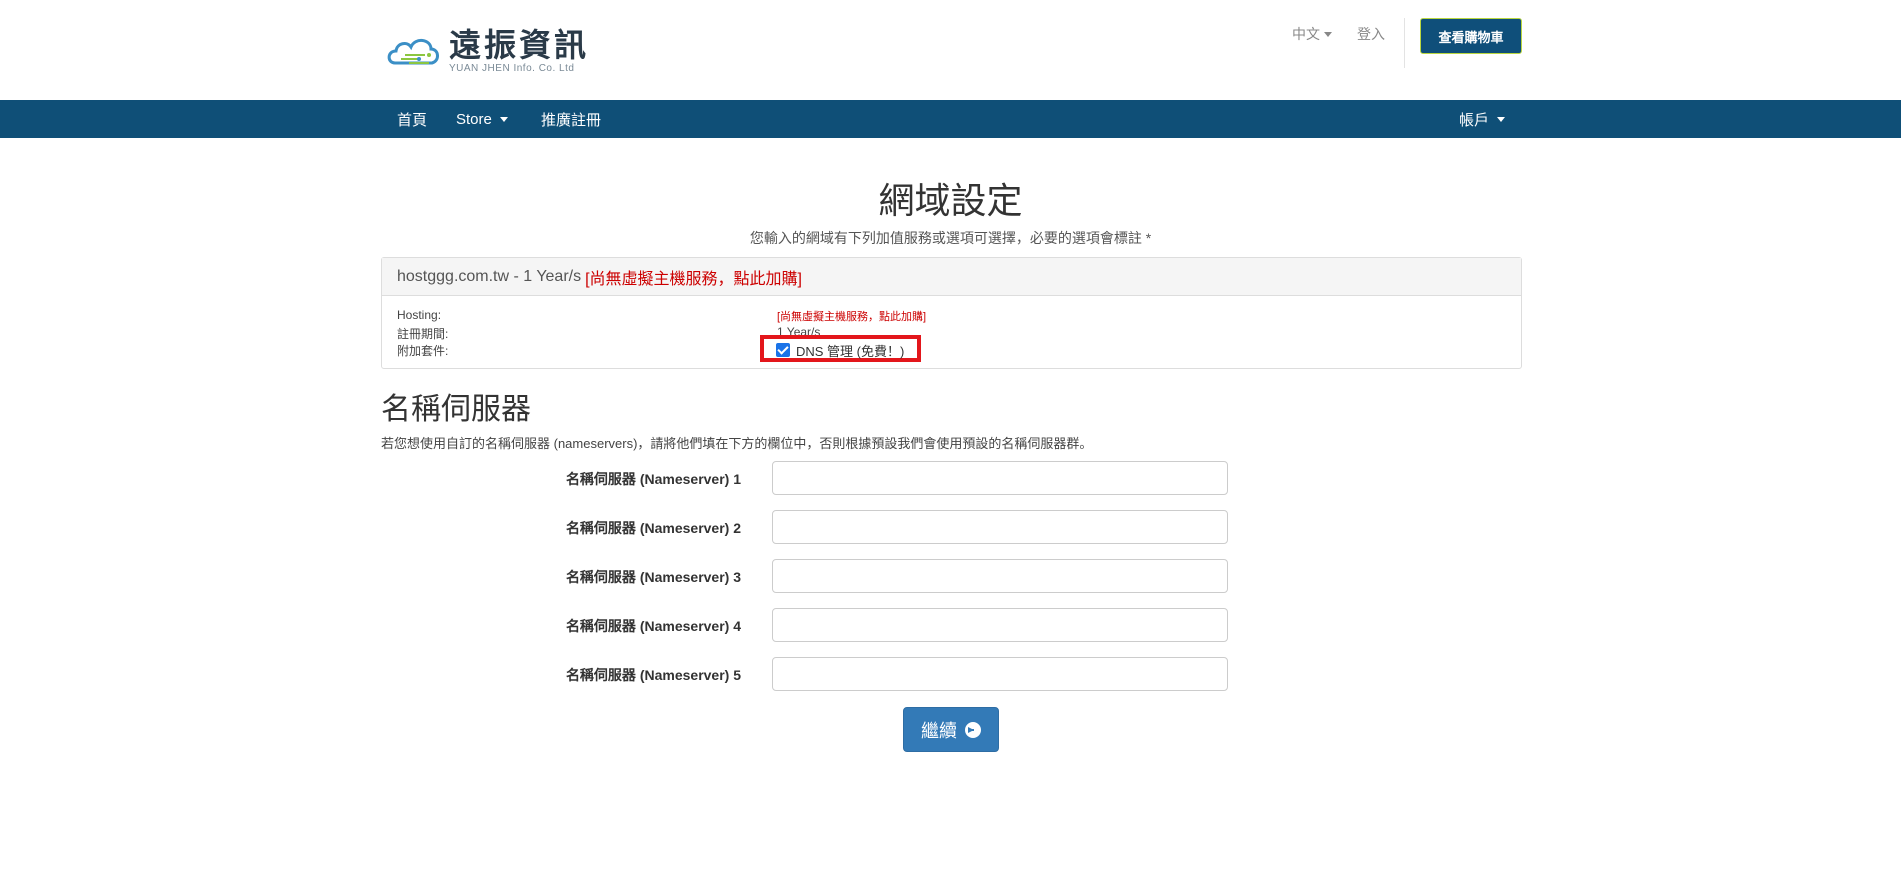  What do you see at coordinates (519, 45) in the screenshot?
I see `logo-chinese-text: 遠振資訊` at bounding box center [519, 45].